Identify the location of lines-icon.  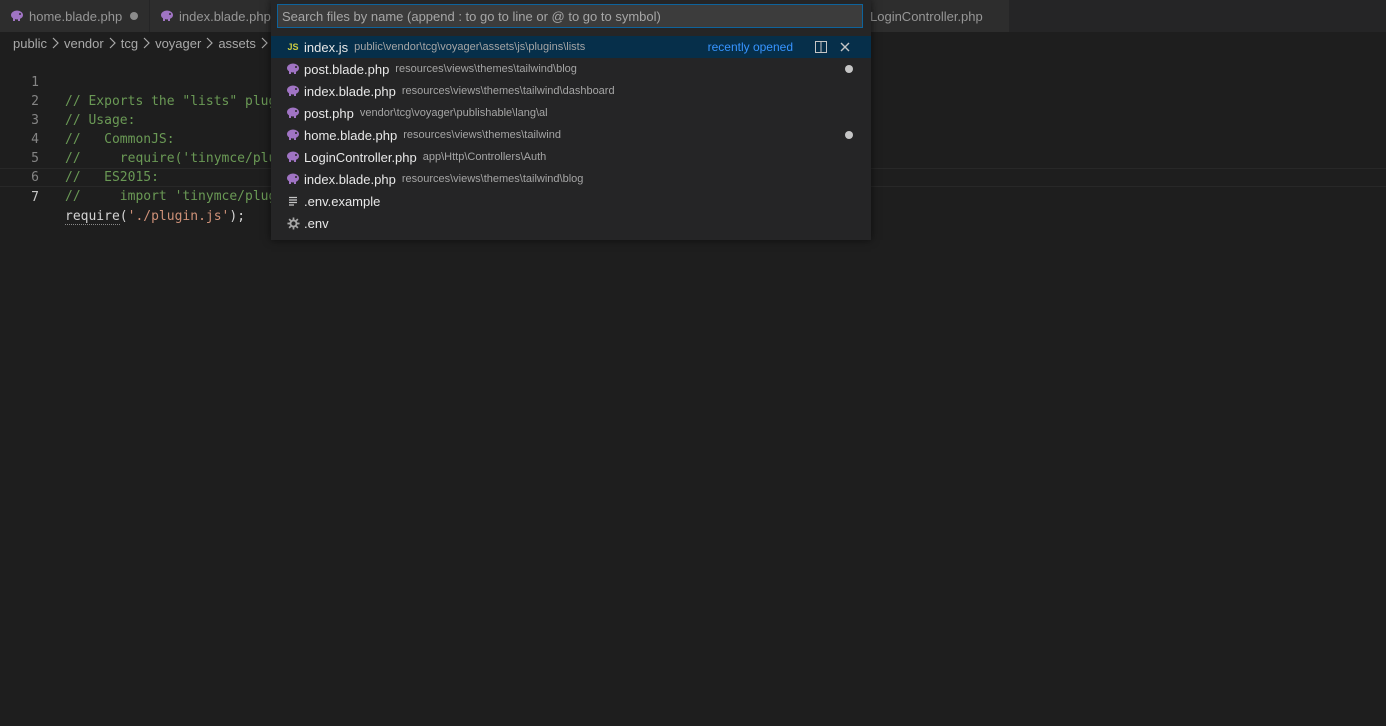
(293, 201).